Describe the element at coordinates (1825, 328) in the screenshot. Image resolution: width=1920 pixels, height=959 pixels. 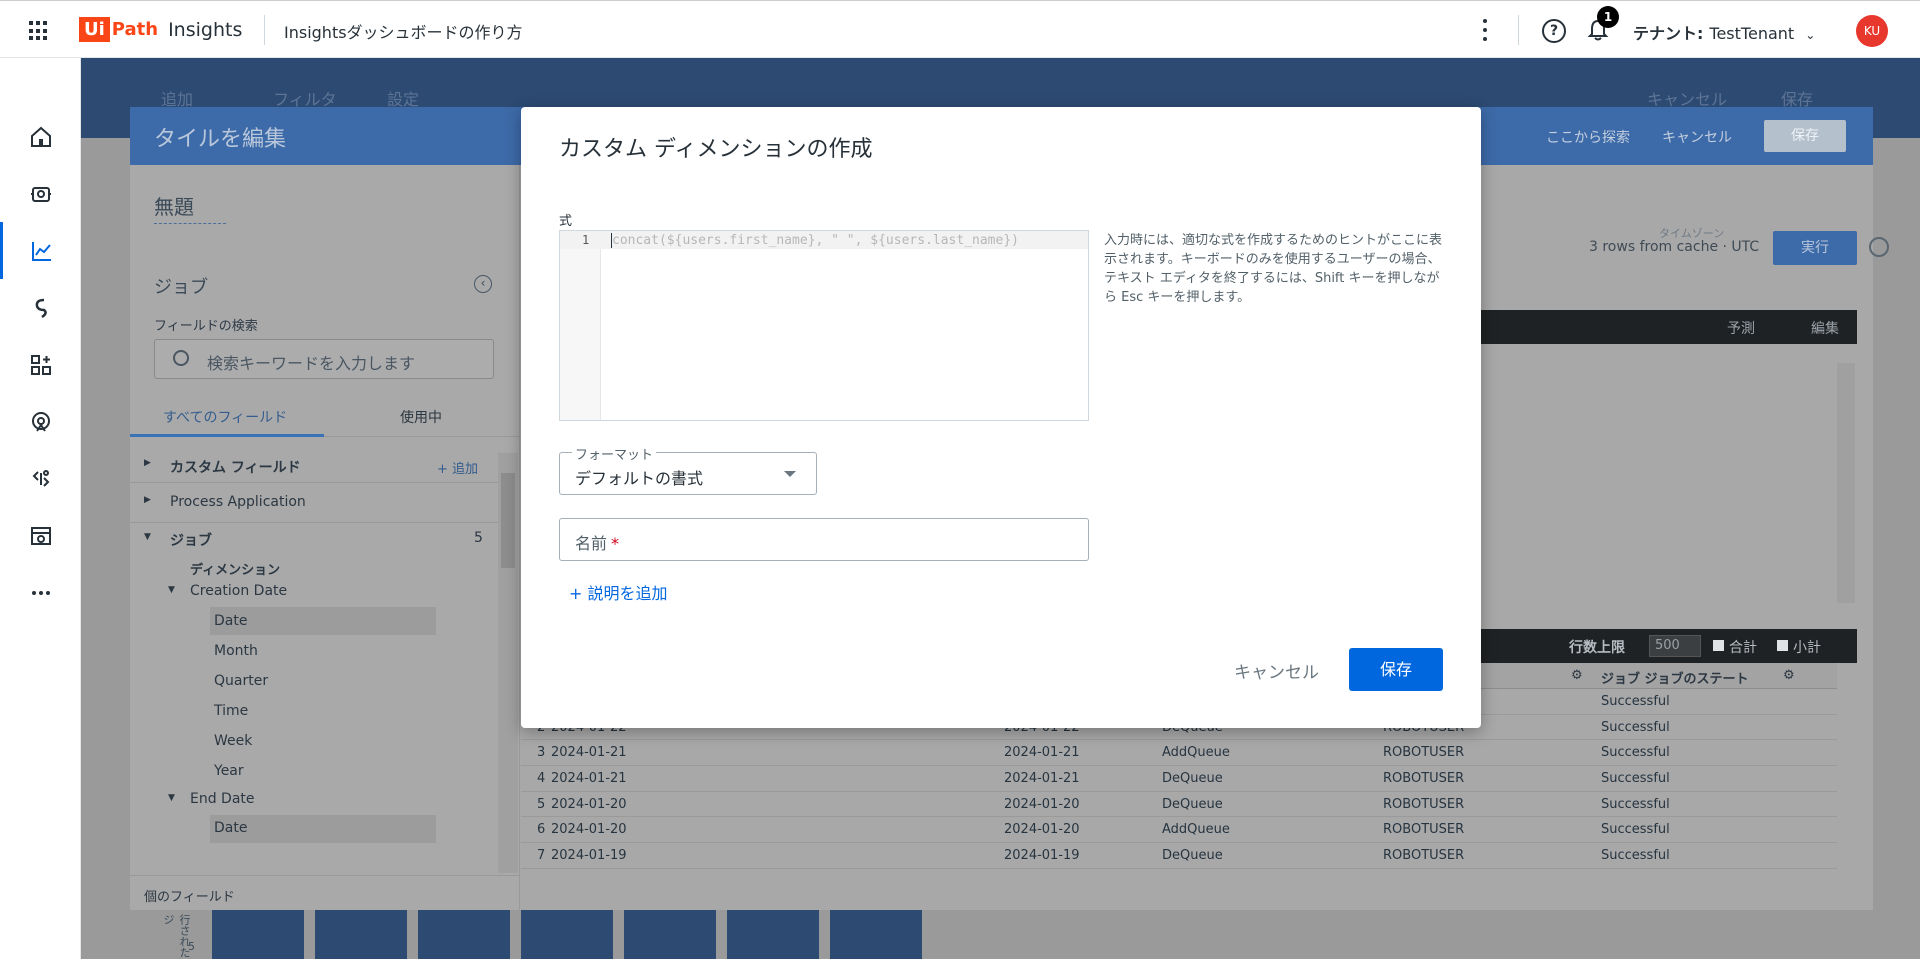
I see `viz-edit-button: 編集` at that location.